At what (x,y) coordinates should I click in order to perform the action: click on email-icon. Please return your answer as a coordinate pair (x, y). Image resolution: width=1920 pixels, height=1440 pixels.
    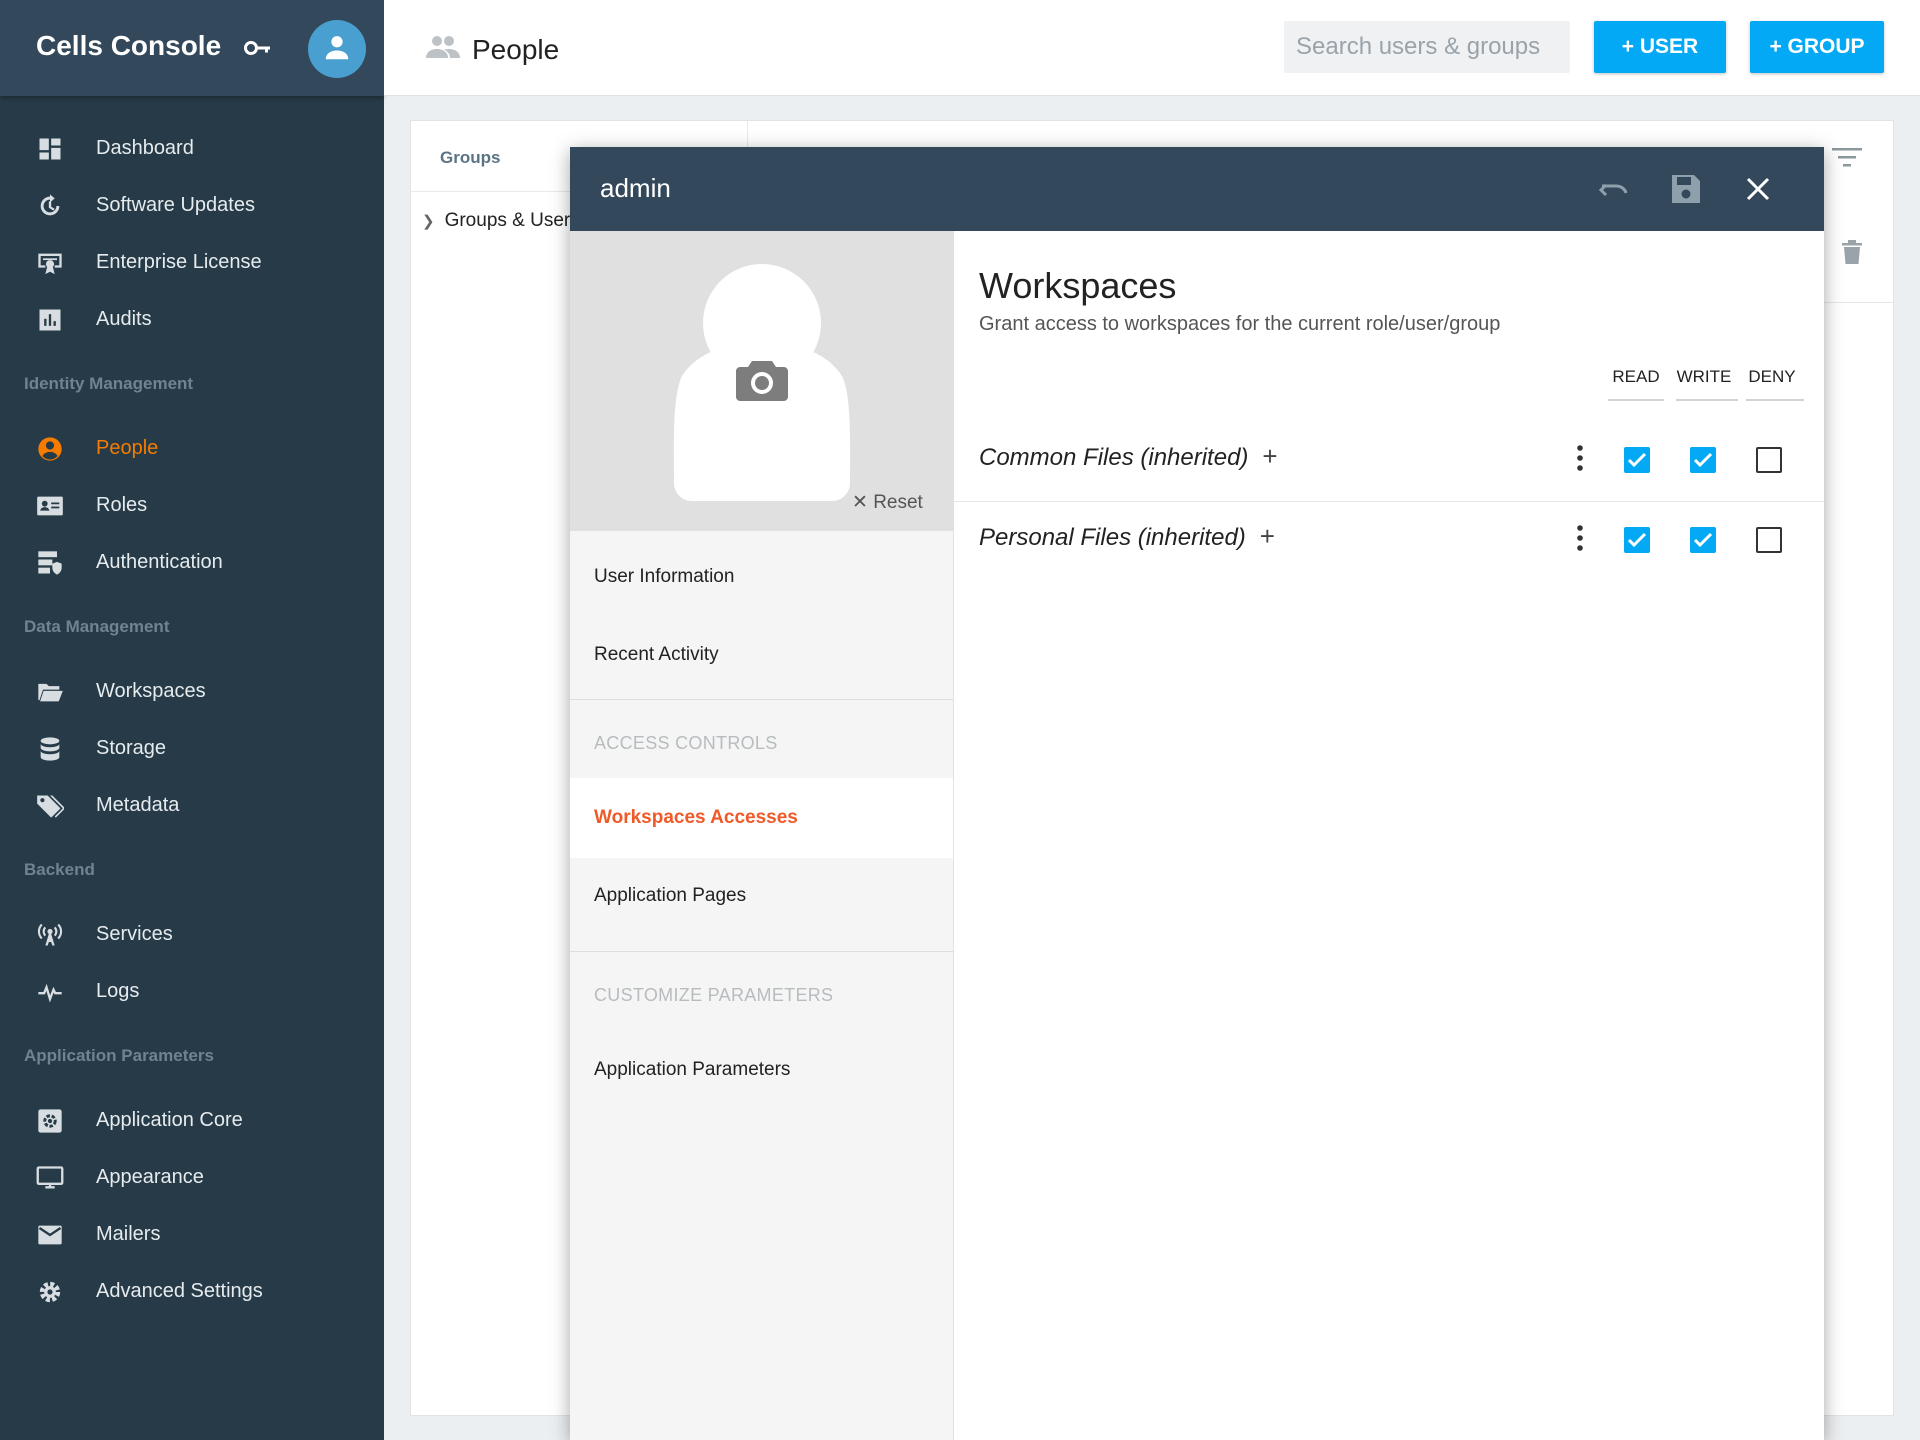
    Looking at the image, I should click on (50, 1235).